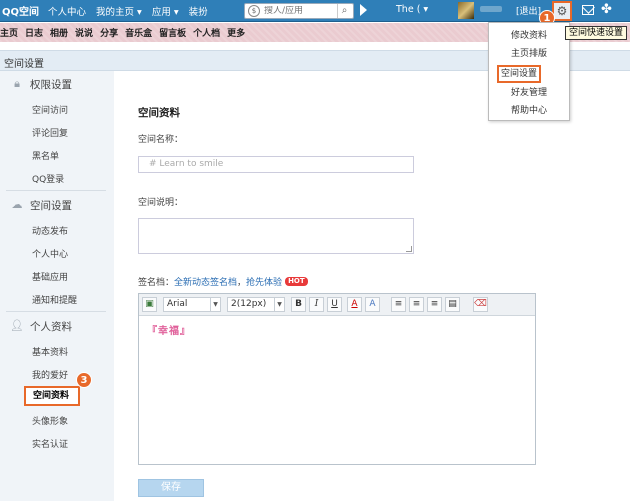  I want to click on qzone-logo: QQ空间, so click(24, 10).